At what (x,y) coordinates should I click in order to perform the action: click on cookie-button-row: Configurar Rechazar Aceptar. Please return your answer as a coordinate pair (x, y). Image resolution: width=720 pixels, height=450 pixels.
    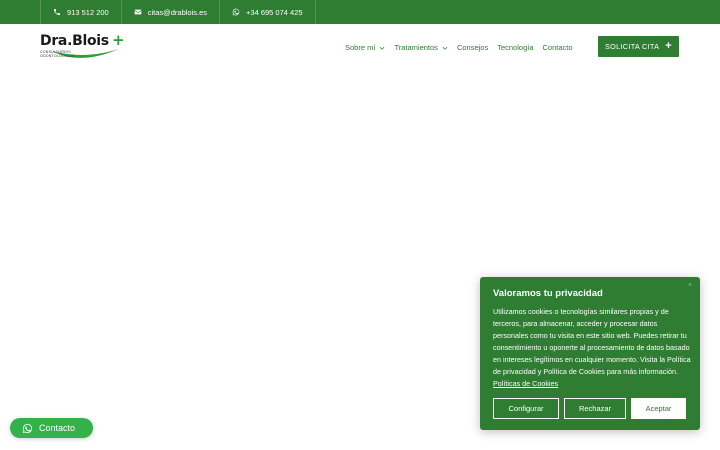
    Looking at the image, I should click on (589, 408).